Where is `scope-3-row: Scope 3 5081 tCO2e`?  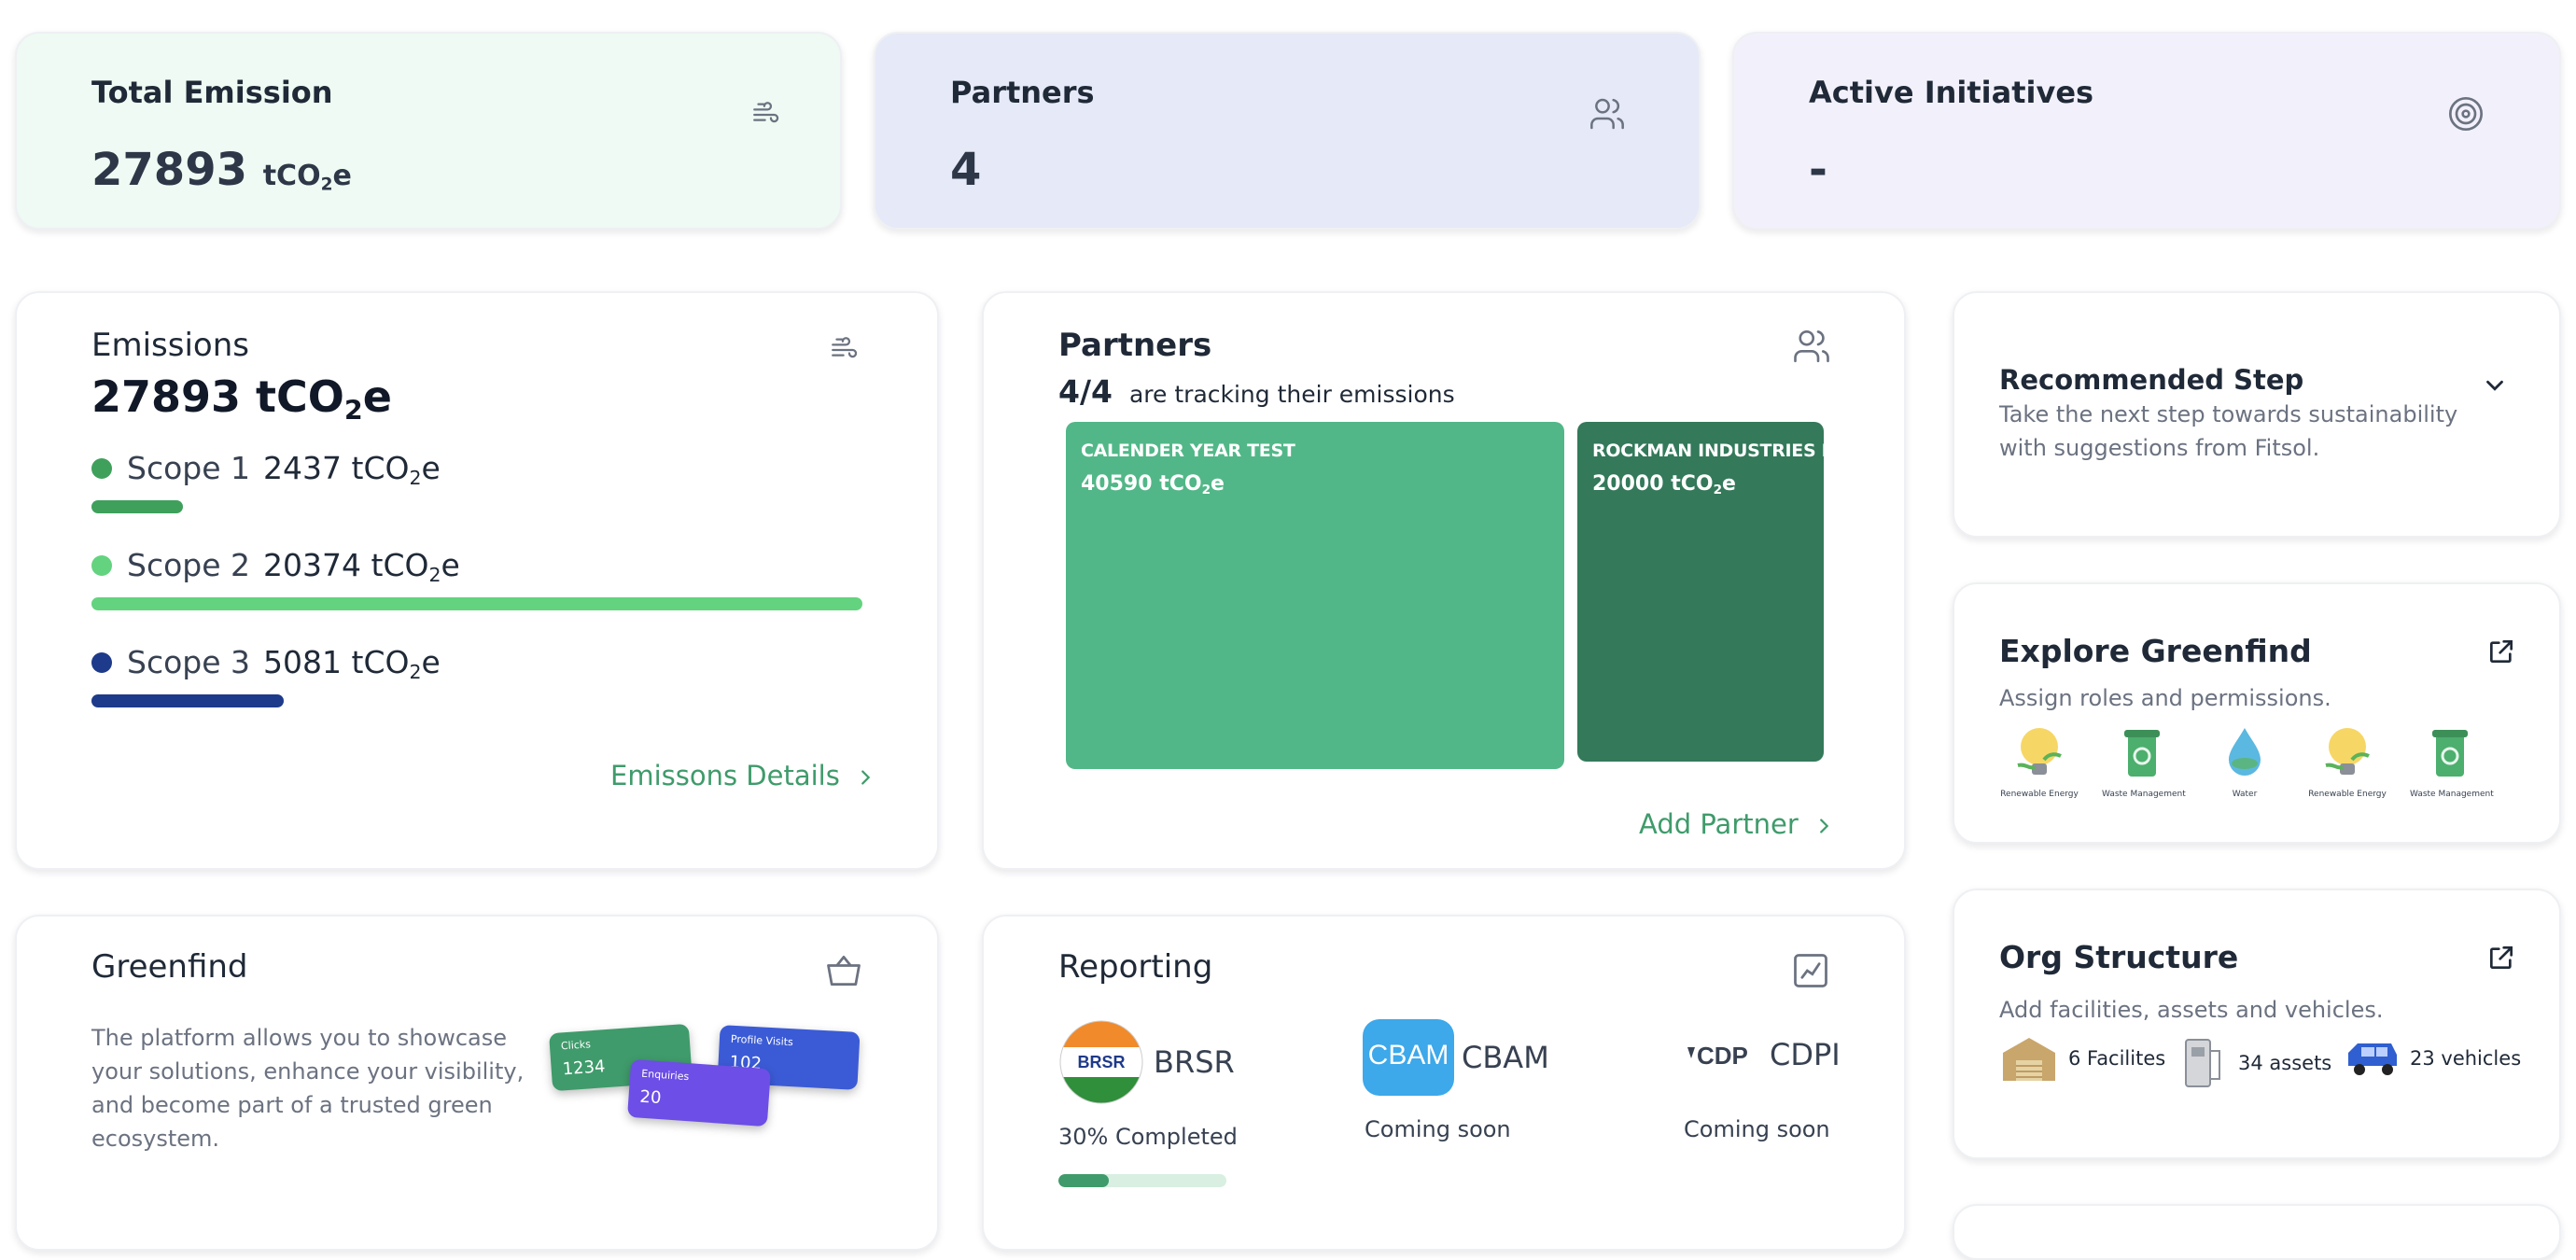
scope-3-row: Scope 3 5081 tCO2e is located at coordinates (266, 662).